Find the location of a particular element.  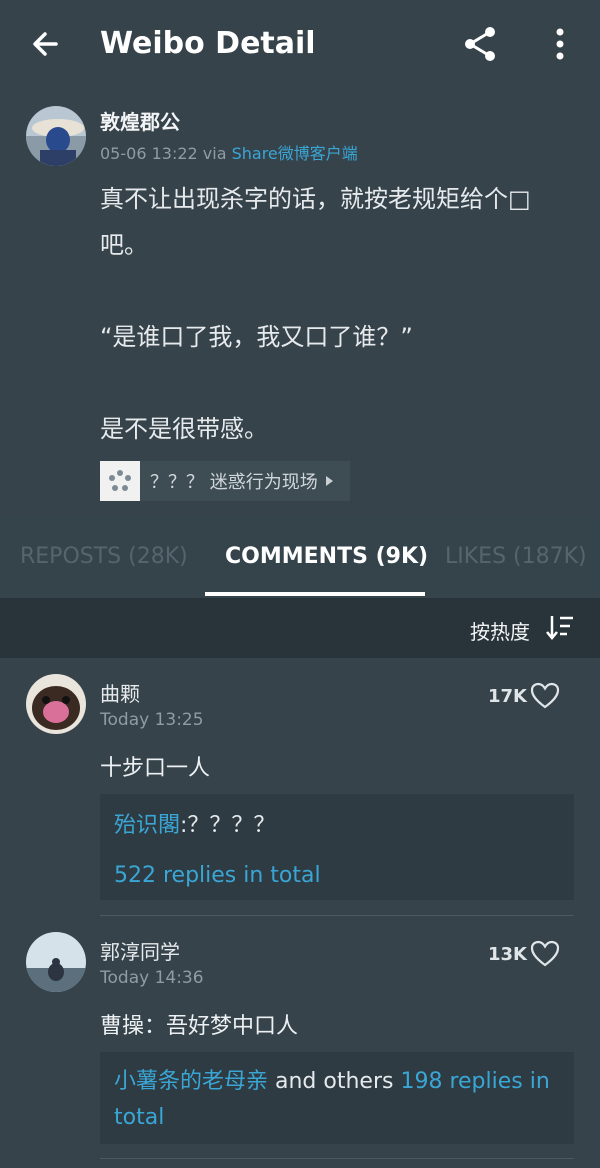

via-prefix: via is located at coordinates (214, 153).